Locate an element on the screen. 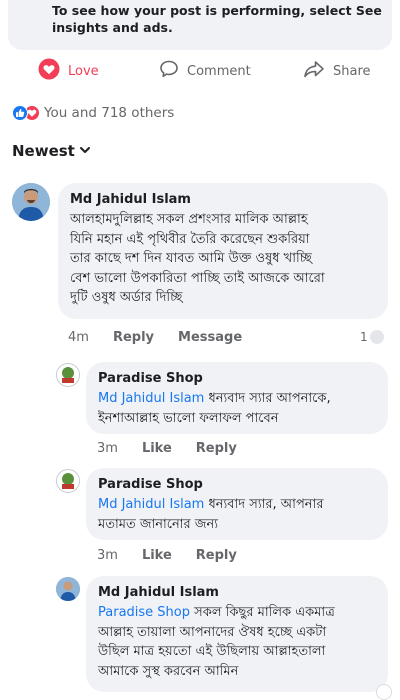 The width and height of the screenshot is (400, 700). reaction-count-text: 1 is located at coordinates (364, 337).